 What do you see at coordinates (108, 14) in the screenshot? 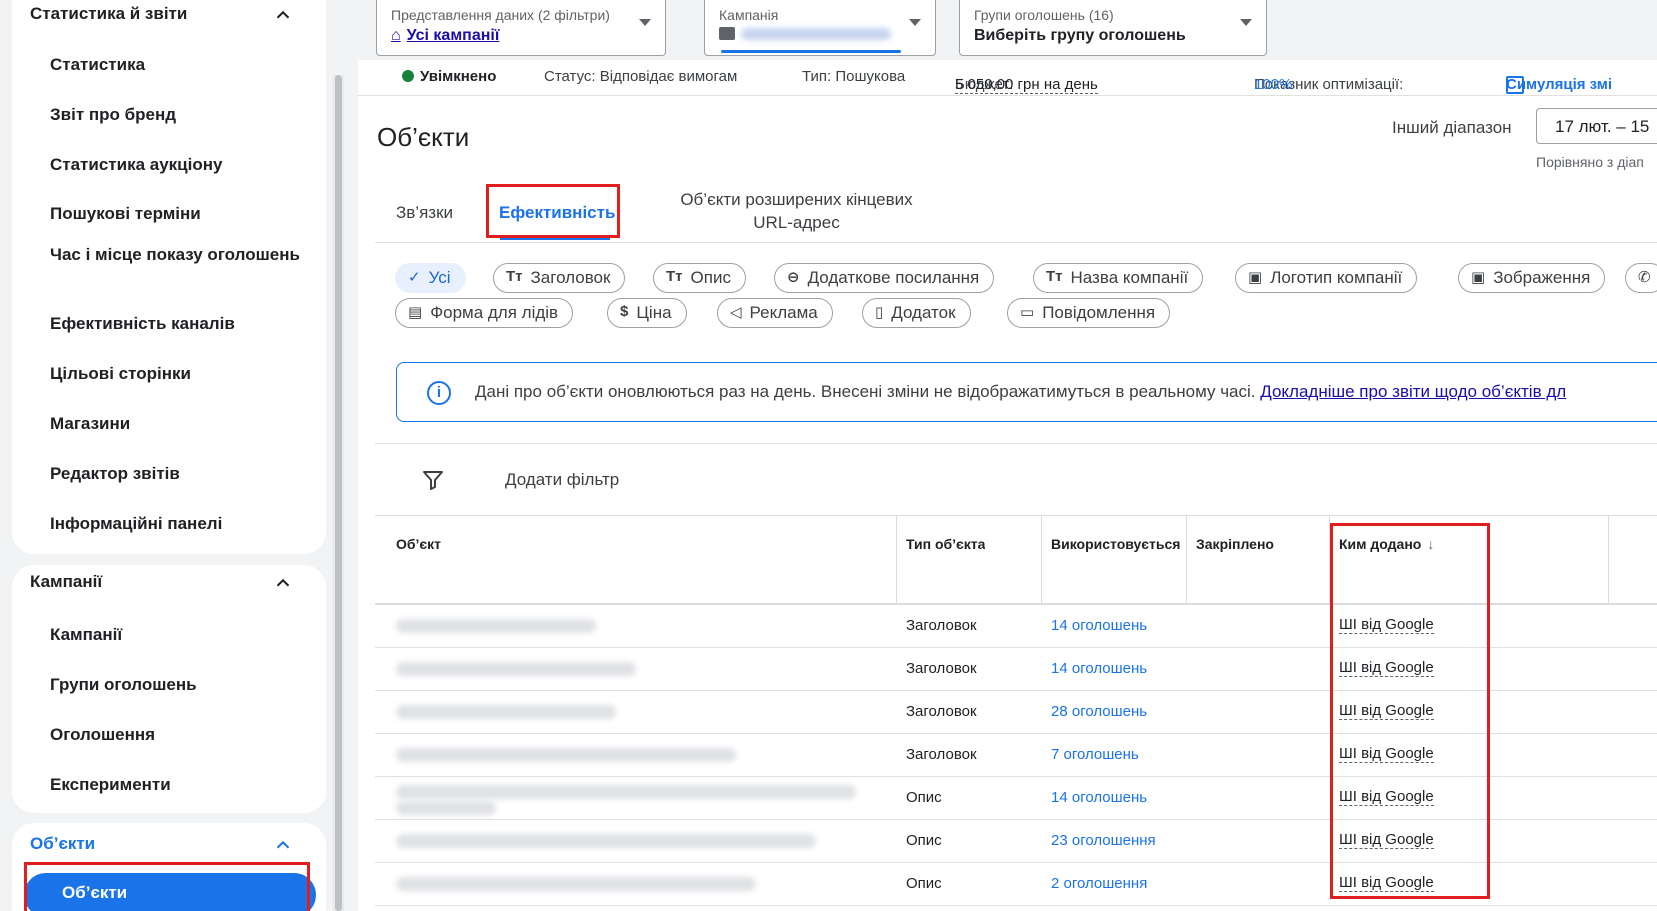
I see `sidebar-group-reports-title: Статистика й звіти` at bounding box center [108, 14].